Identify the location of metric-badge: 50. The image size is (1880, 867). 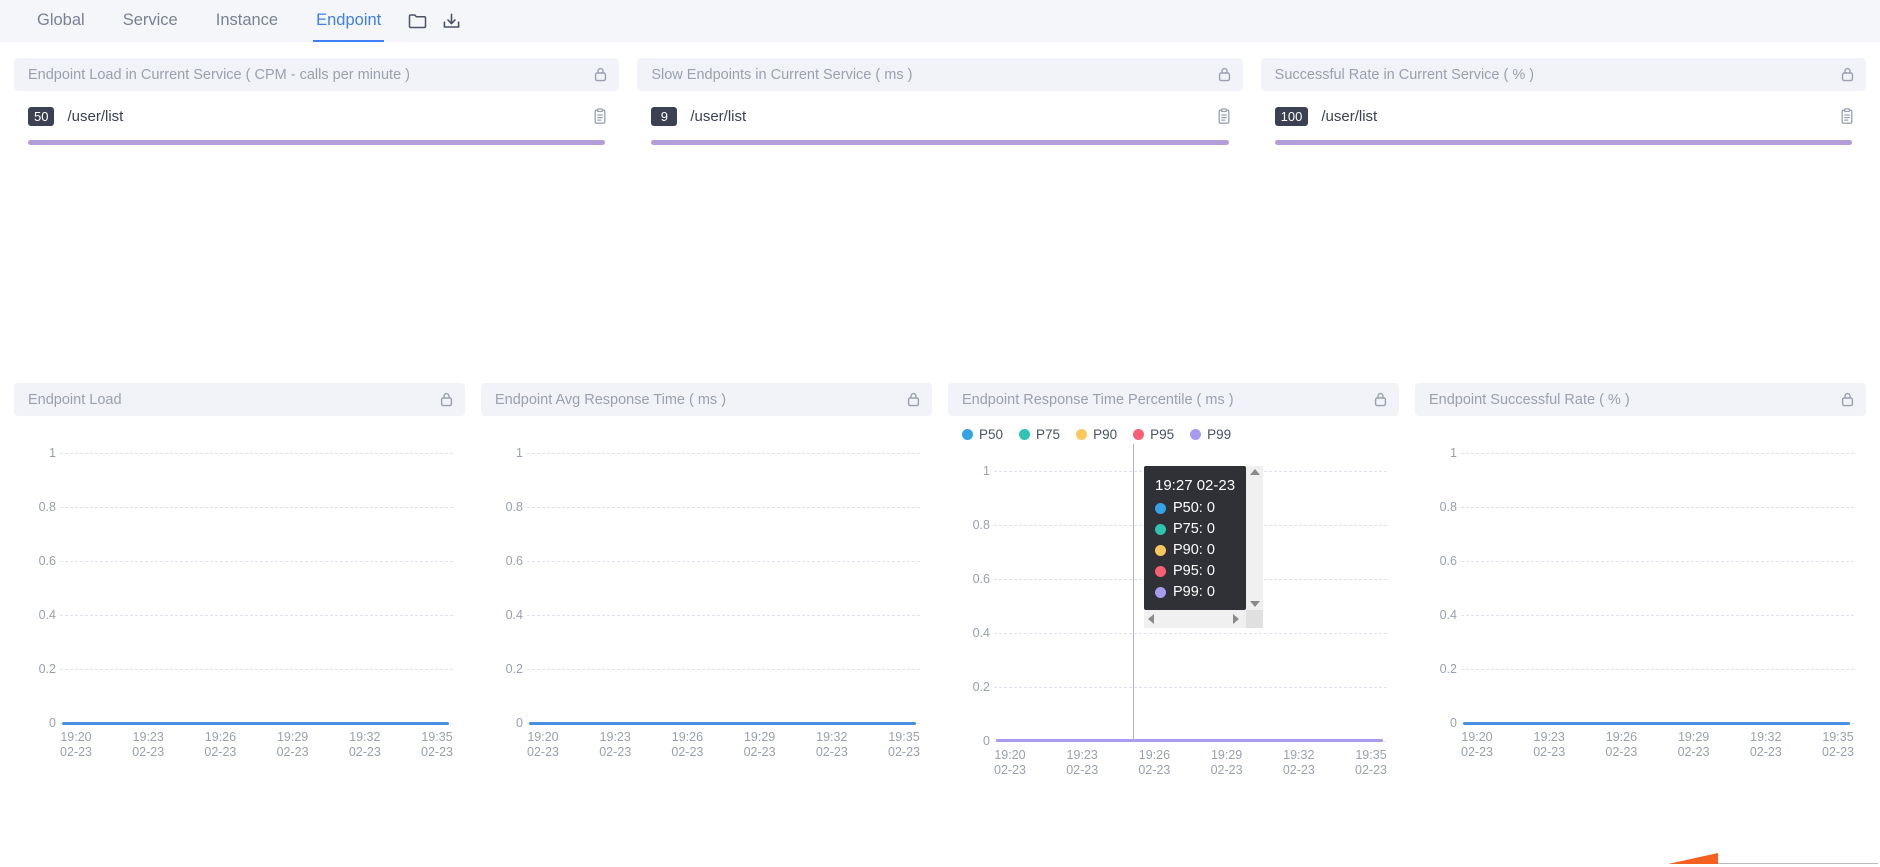
(41, 116).